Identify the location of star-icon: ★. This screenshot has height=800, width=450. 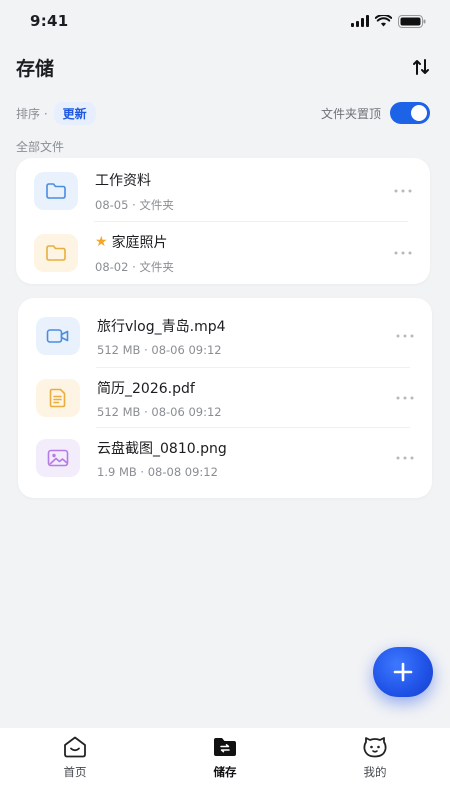
(101, 241).